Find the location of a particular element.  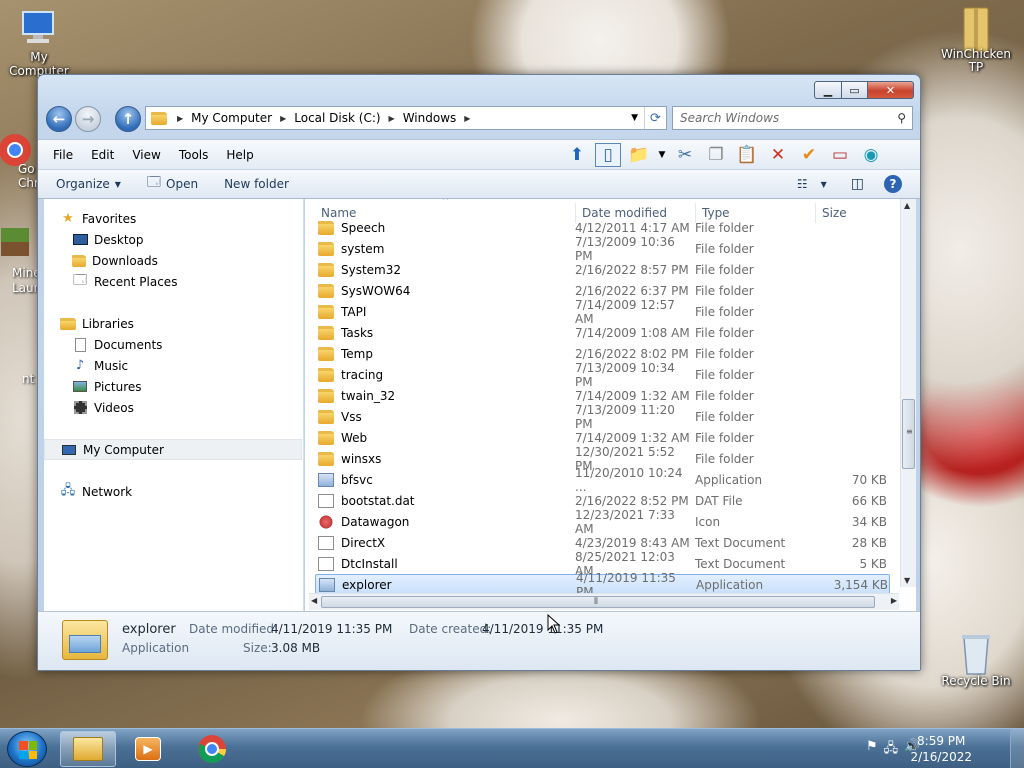

action-center-icon: ⚑ is located at coordinates (872, 750).